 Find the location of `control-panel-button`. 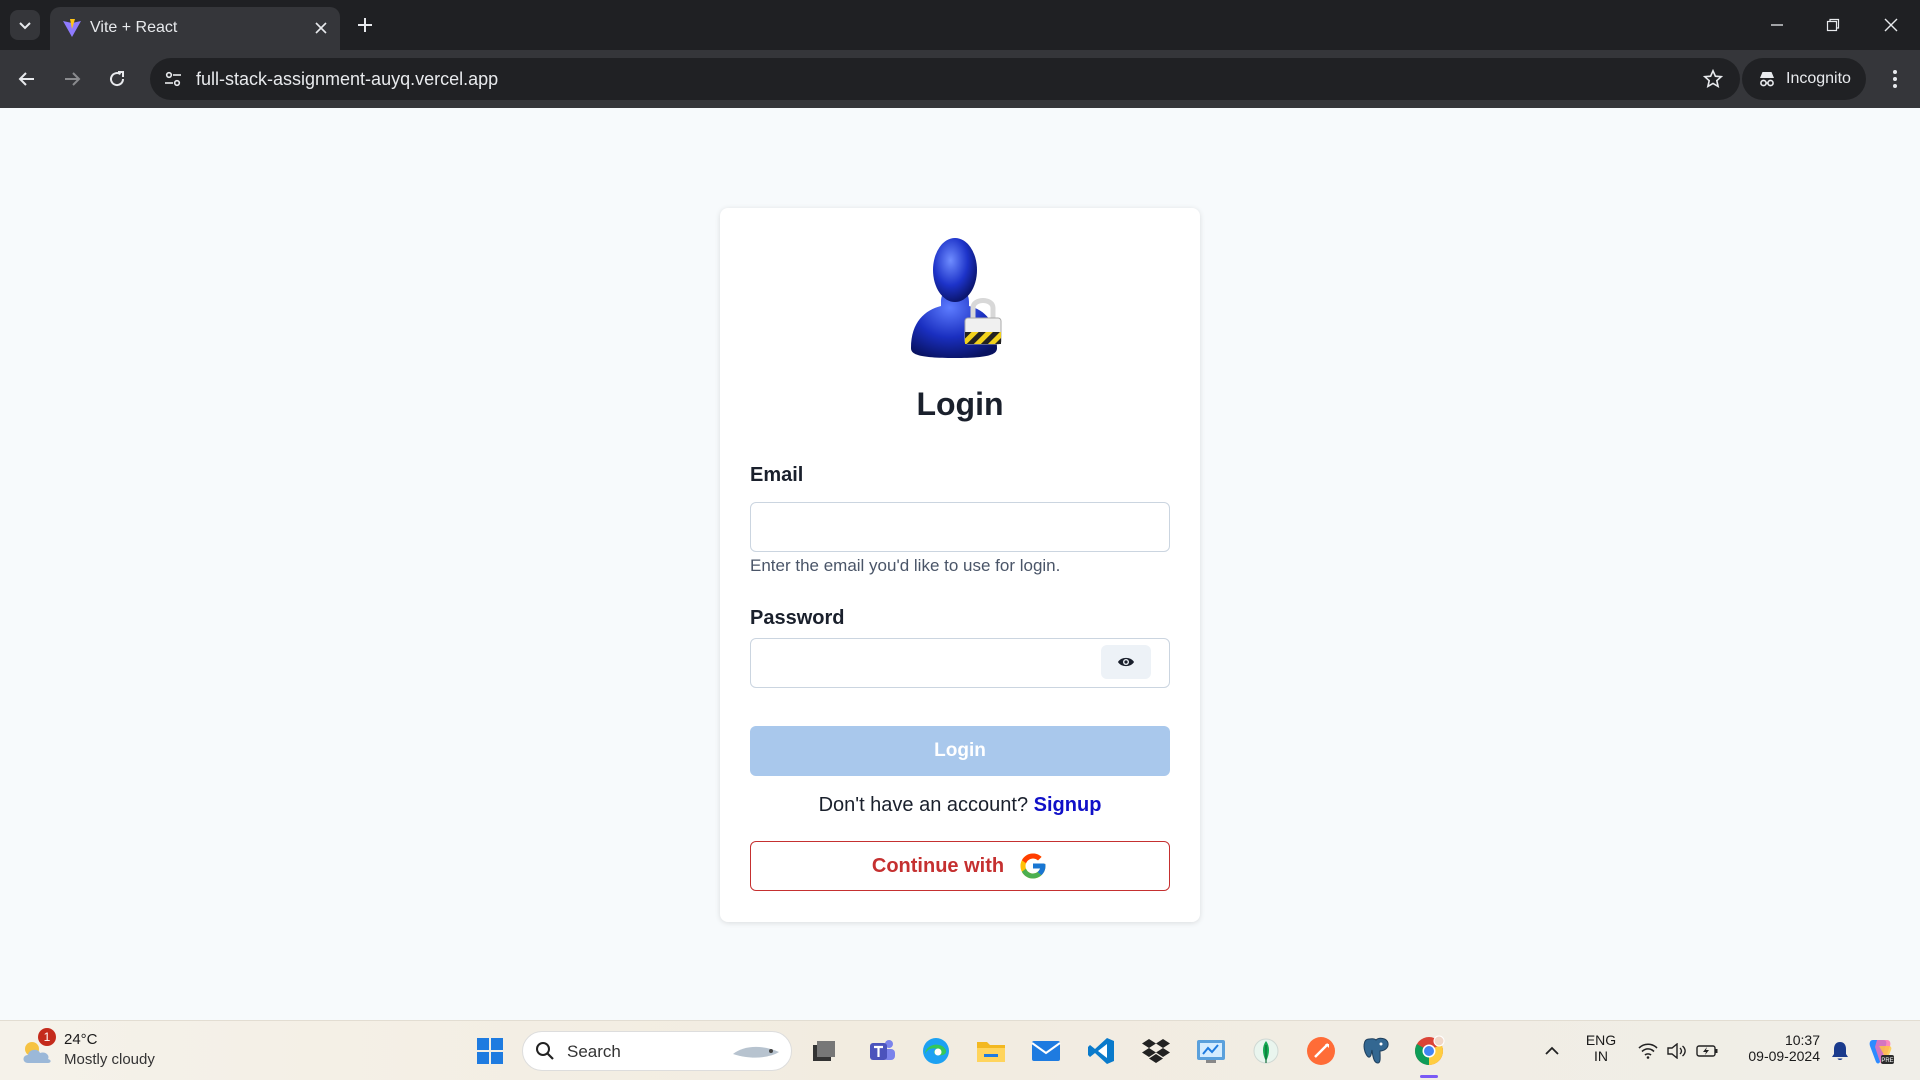

control-panel-button is located at coordinates (1211, 1051).